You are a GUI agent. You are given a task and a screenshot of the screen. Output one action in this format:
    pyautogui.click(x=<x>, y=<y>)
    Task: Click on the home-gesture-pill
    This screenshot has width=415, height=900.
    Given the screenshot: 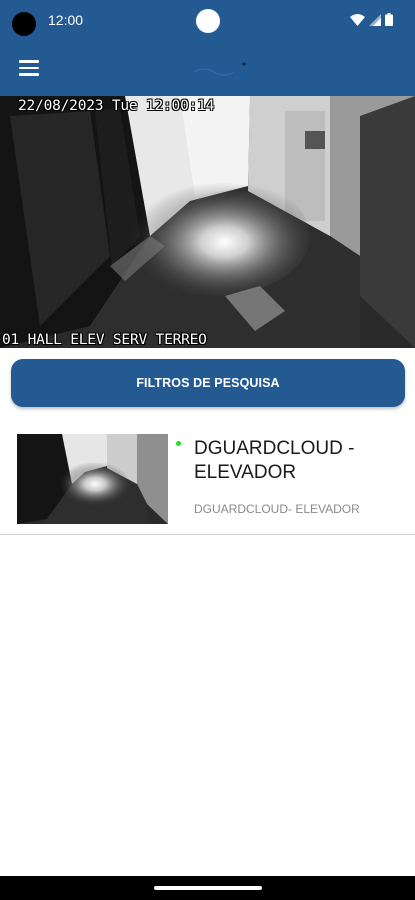 What is the action you would take?
    pyautogui.click(x=208, y=888)
    